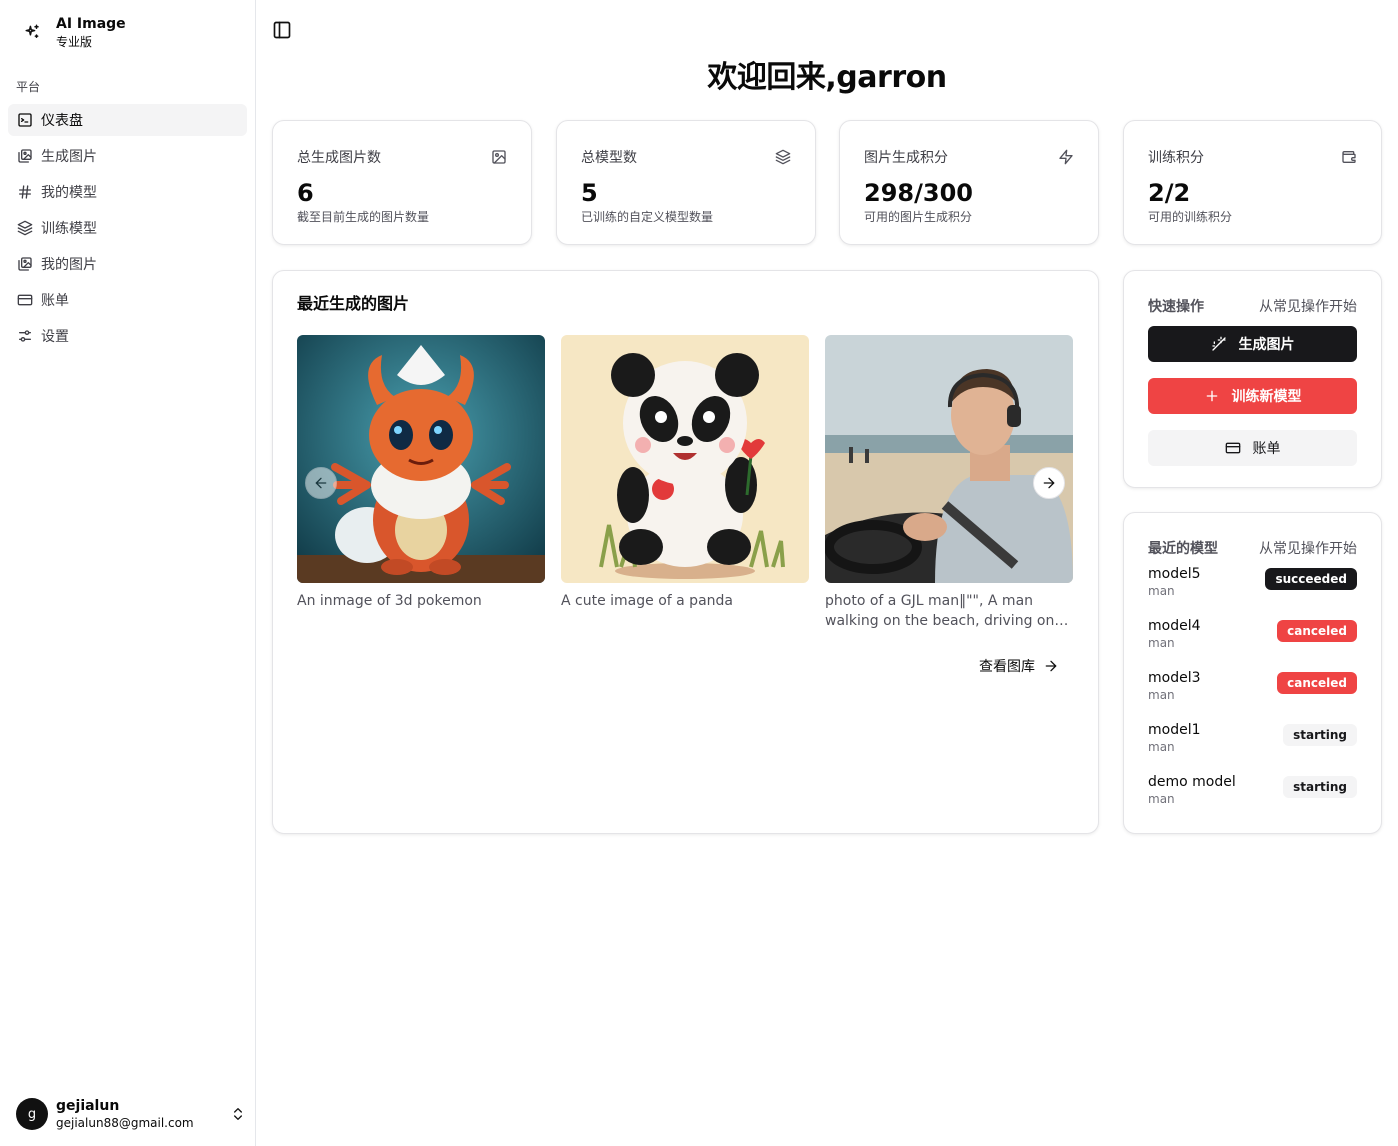 This screenshot has height=1146, width=1398. What do you see at coordinates (1176, 158) in the screenshot?
I see `stat-title: 训练积分` at bounding box center [1176, 158].